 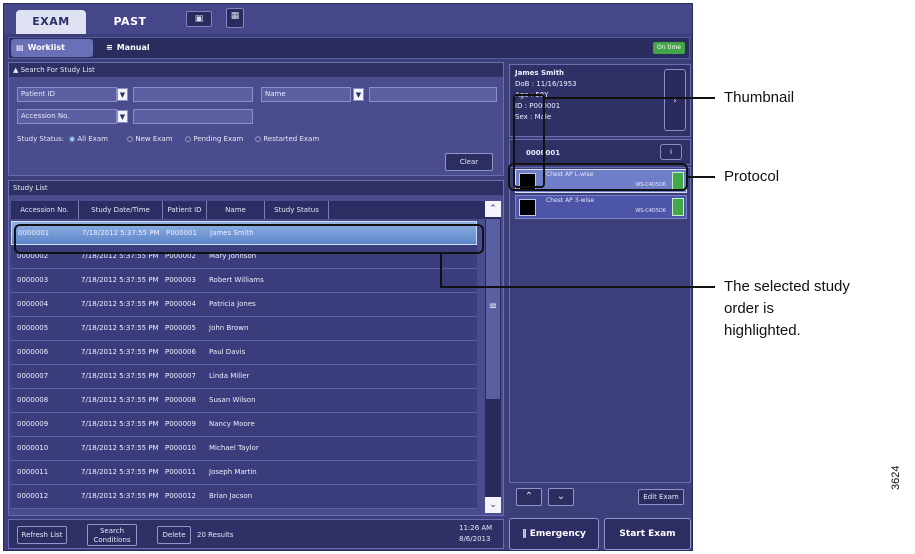 I want to click on cell-acc: 0000005, so click(x=33, y=328).